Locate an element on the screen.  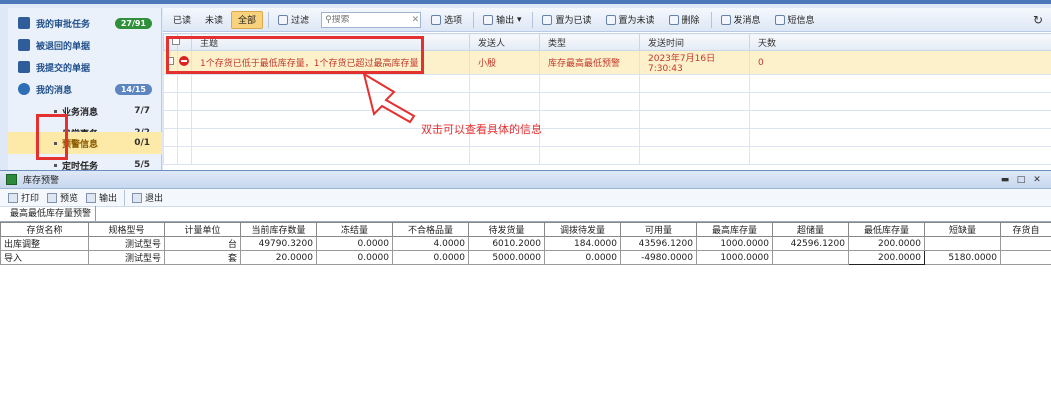
search-box: ⚲ ✕ is located at coordinates (371, 19).